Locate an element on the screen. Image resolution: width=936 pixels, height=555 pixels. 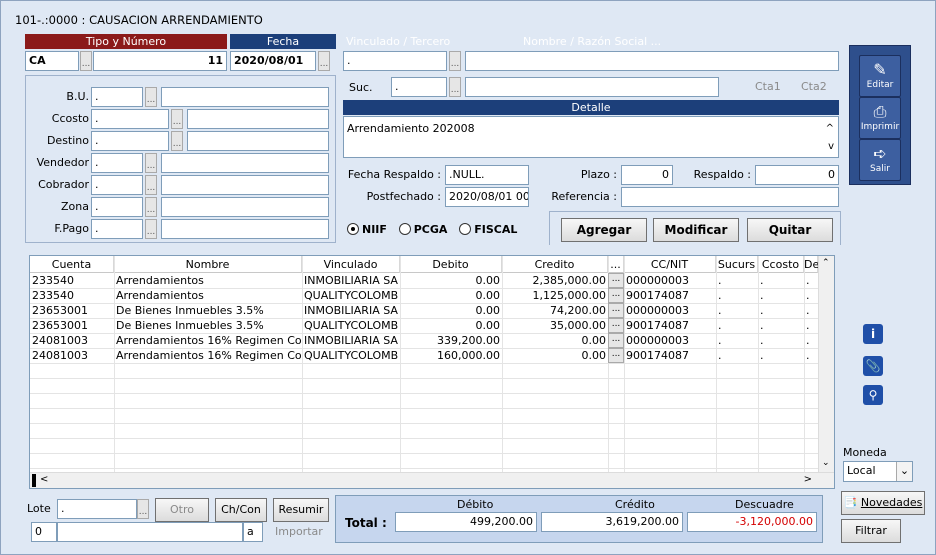
column-header: Ccosto is located at coordinates (781, 264).